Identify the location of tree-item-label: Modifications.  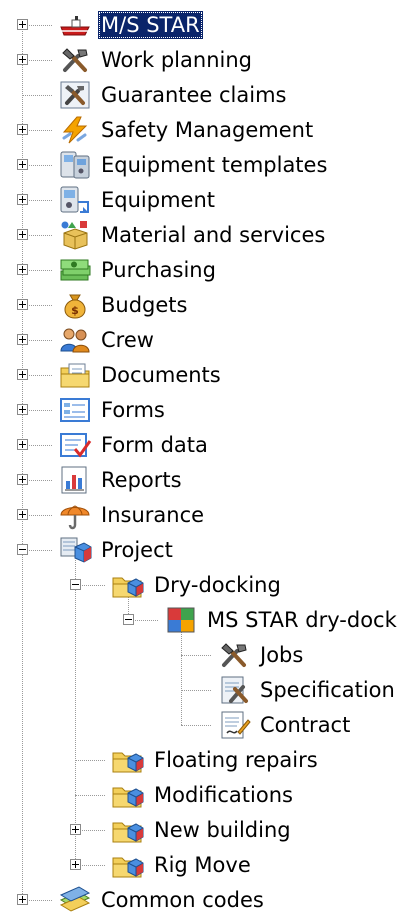
(223, 795).